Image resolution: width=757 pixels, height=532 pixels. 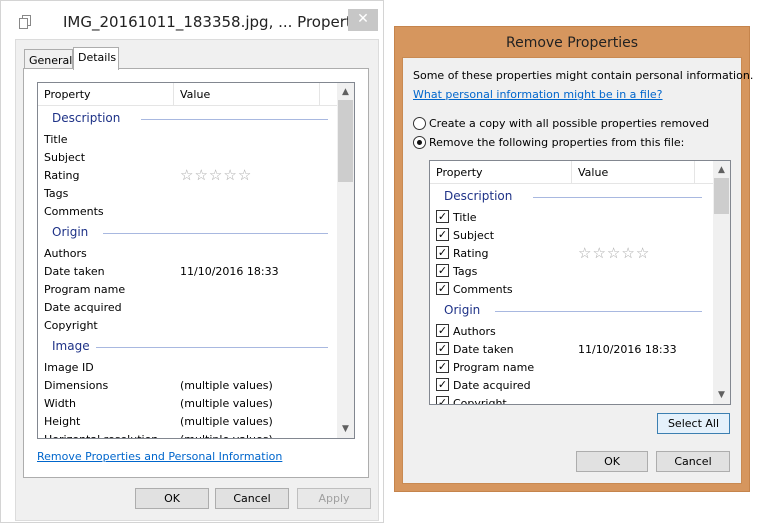 What do you see at coordinates (571, 386) in the screenshot?
I see `list-item: ✓ Date acquired` at bounding box center [571, 386].